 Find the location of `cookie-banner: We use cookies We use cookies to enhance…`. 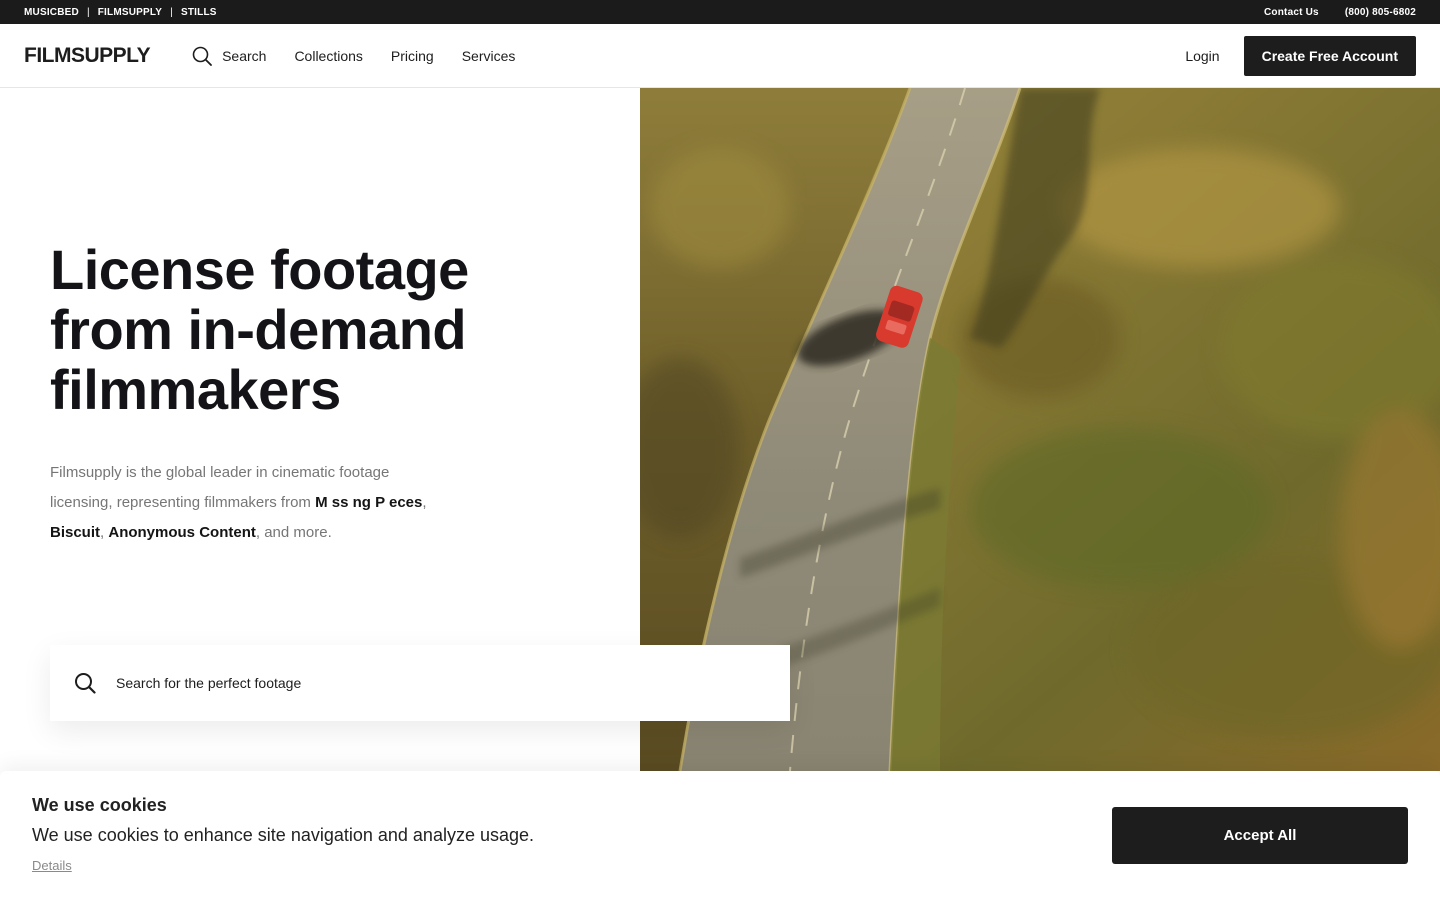

cookie-banner: We use cookies We use cookies to enhance… is located at coordinates (720, 835).